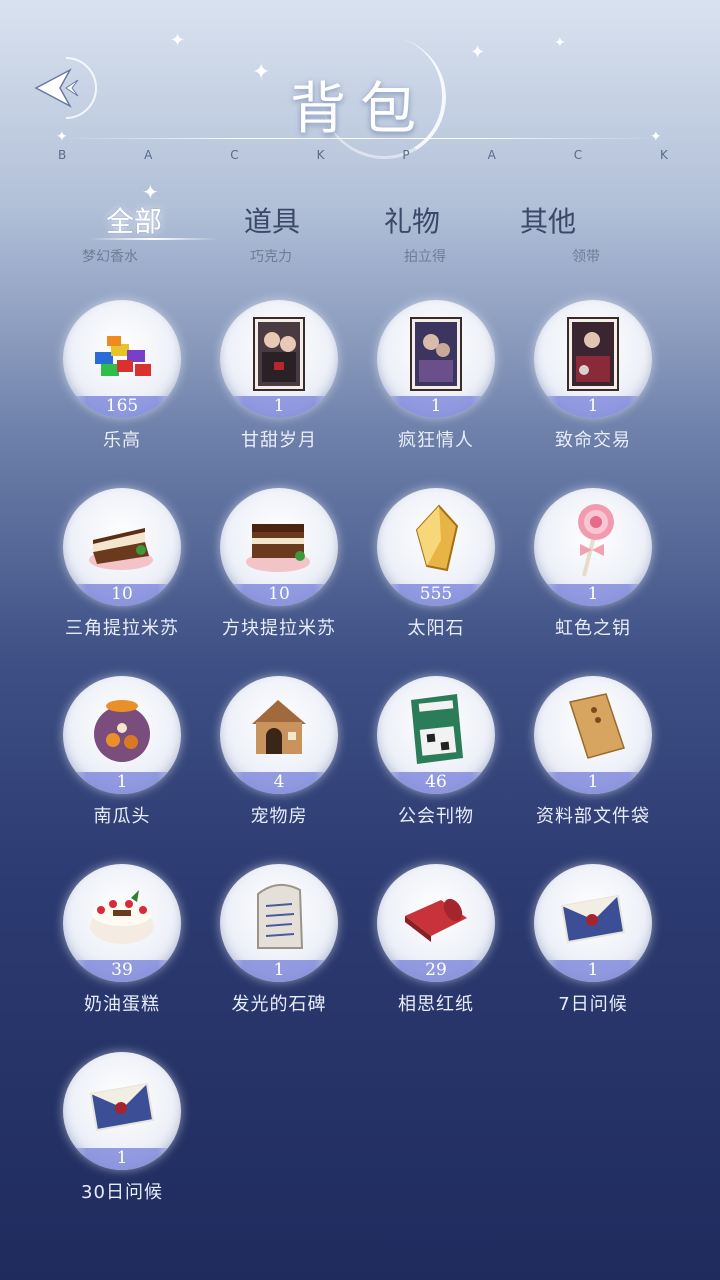  What do you see at coordinates (279, 1004) in the screenshot?
I see `item-name: 发光的石碑` at bounding box center [279, 1004].